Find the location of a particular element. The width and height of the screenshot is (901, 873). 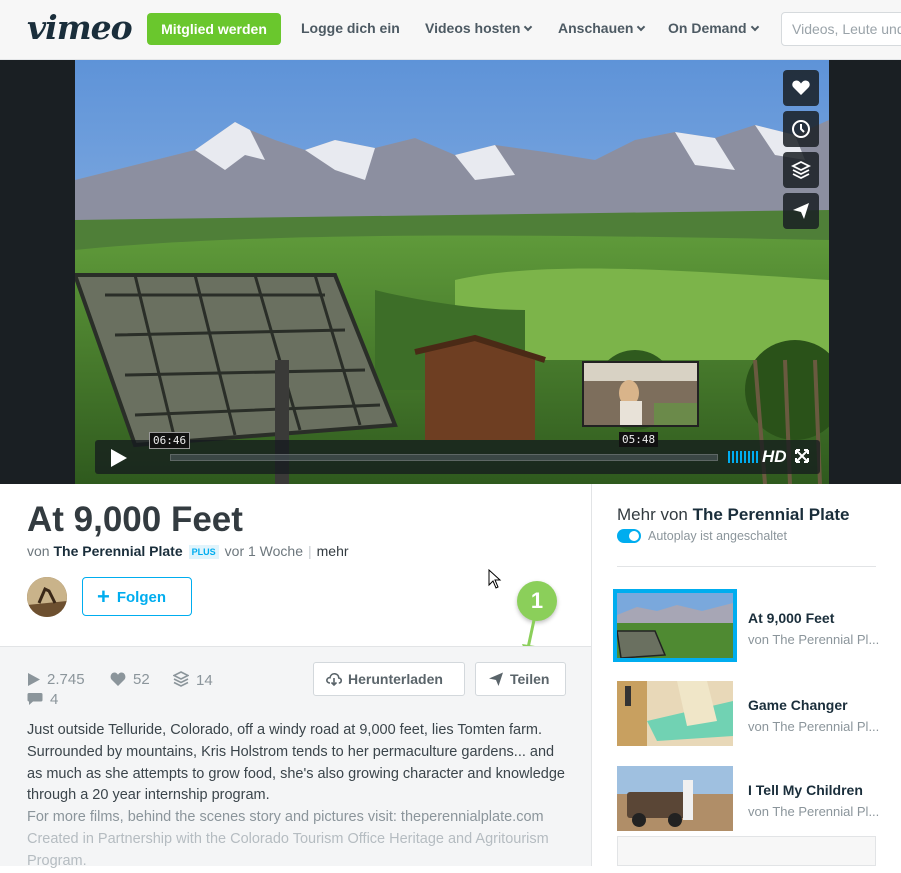

cloud-download-icon is located at coordinates (334, 679).